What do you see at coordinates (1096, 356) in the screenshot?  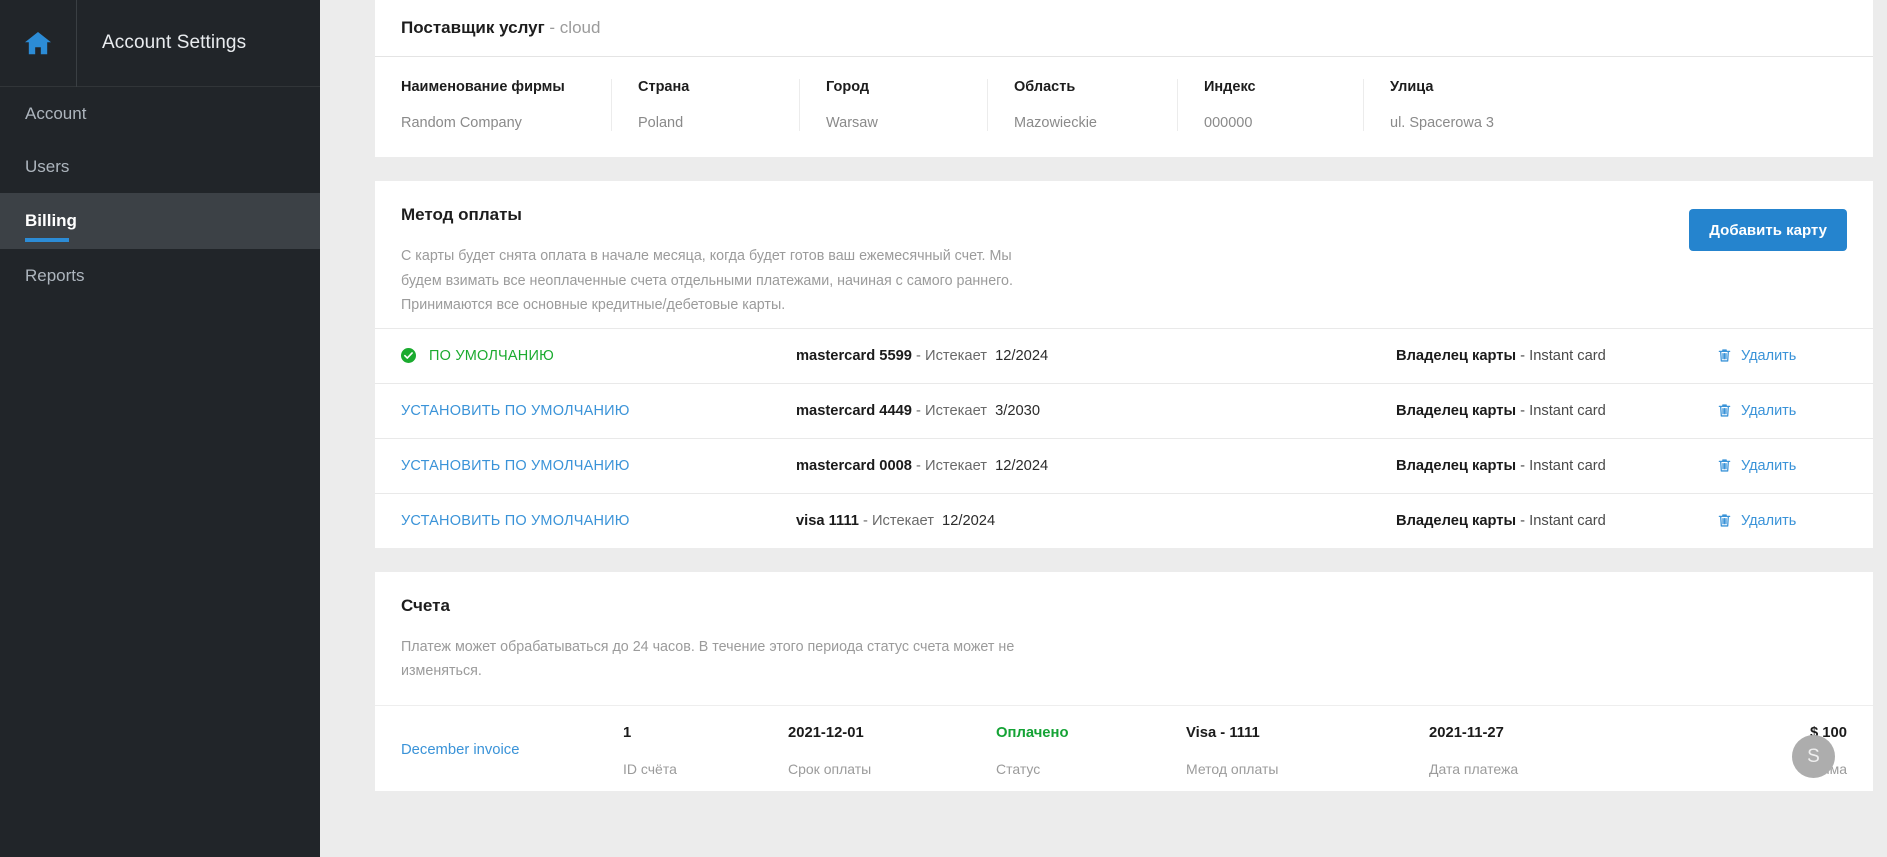 I see `card-identity: mastercard 5599 - Истекает 12/2024` at bounding box center [1096, 356].